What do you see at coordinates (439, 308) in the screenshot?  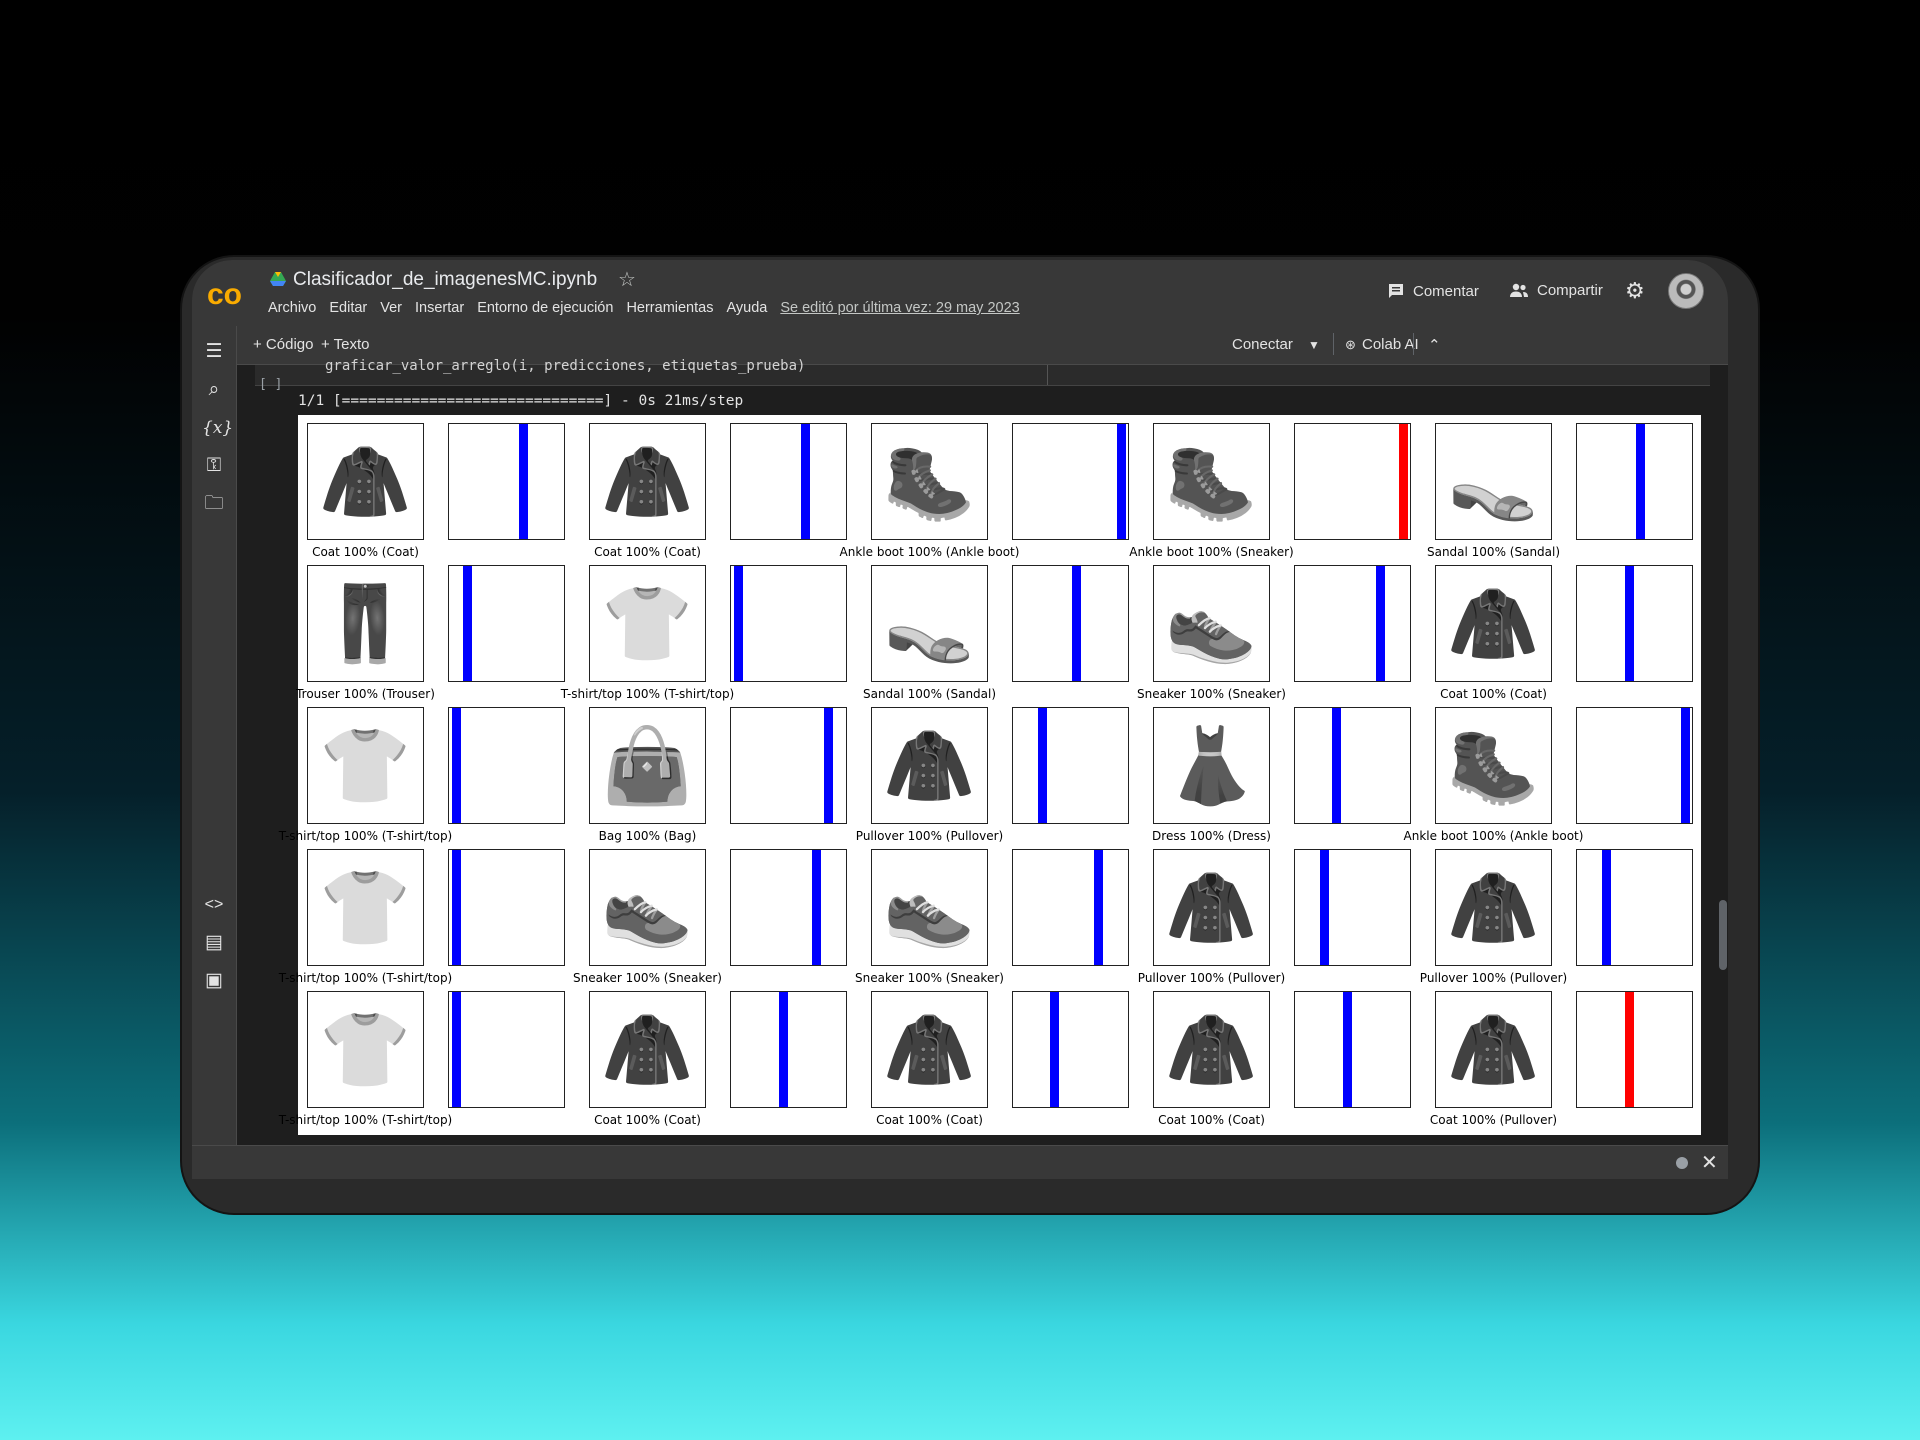 I see `menu-insertar: Insertar` at bounding box center [439, 308].